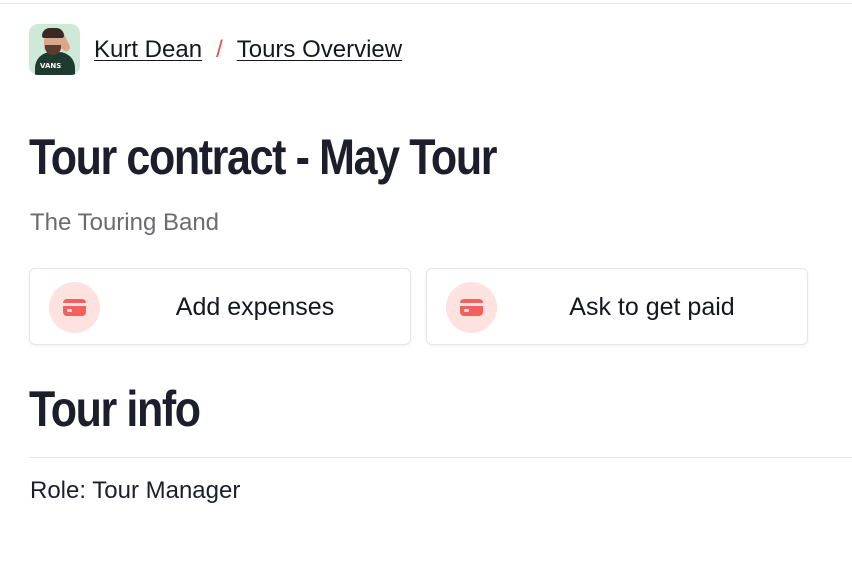 This screenshot has height=568, width=852. I want to click on avatar-shirt-logo: VANS, so click(51, 66).